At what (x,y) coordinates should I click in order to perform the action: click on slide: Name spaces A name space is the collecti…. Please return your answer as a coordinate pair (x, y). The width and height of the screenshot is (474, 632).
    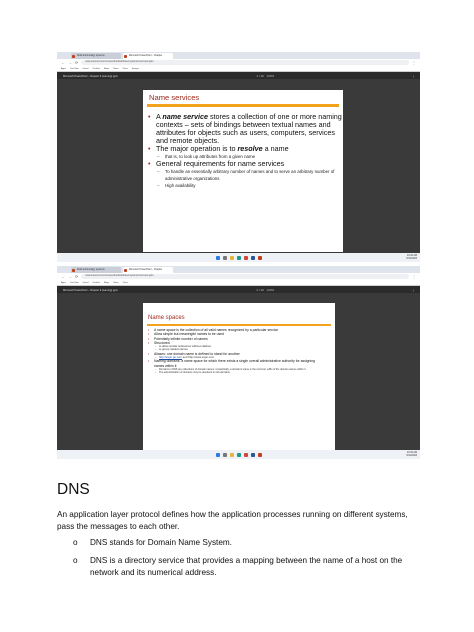
    Looking at the image, I should click on (239, 376).